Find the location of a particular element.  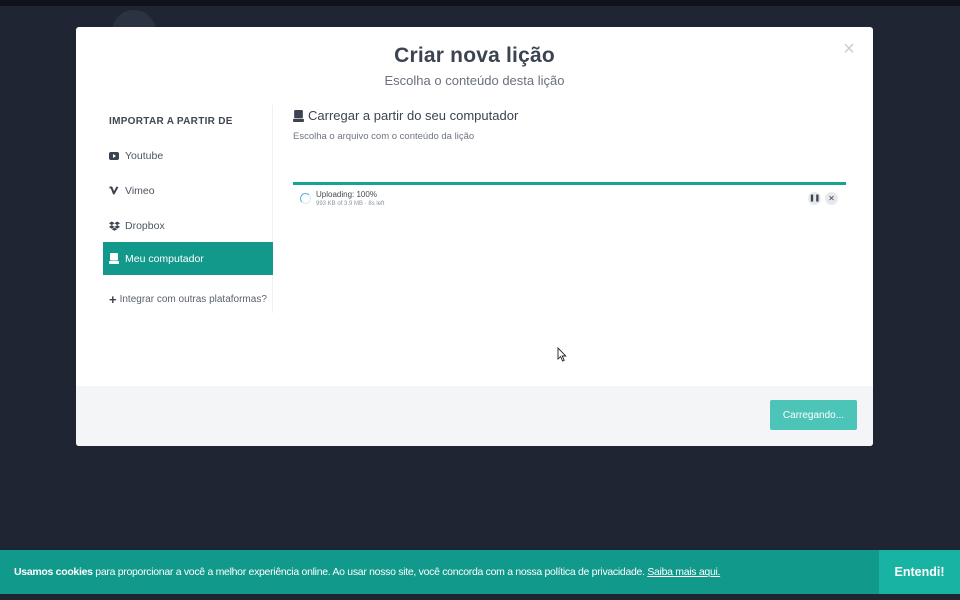

cancel-upload-button: ✕ is located at coordinates (831, 198).